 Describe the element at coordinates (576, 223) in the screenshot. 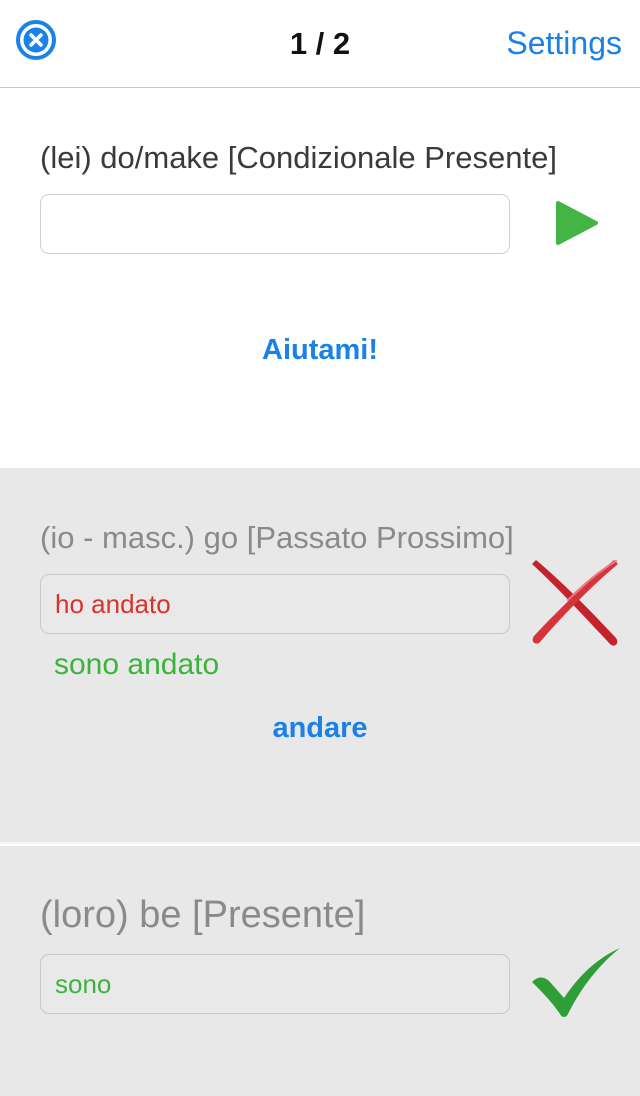

I see `play-icon` at that location.